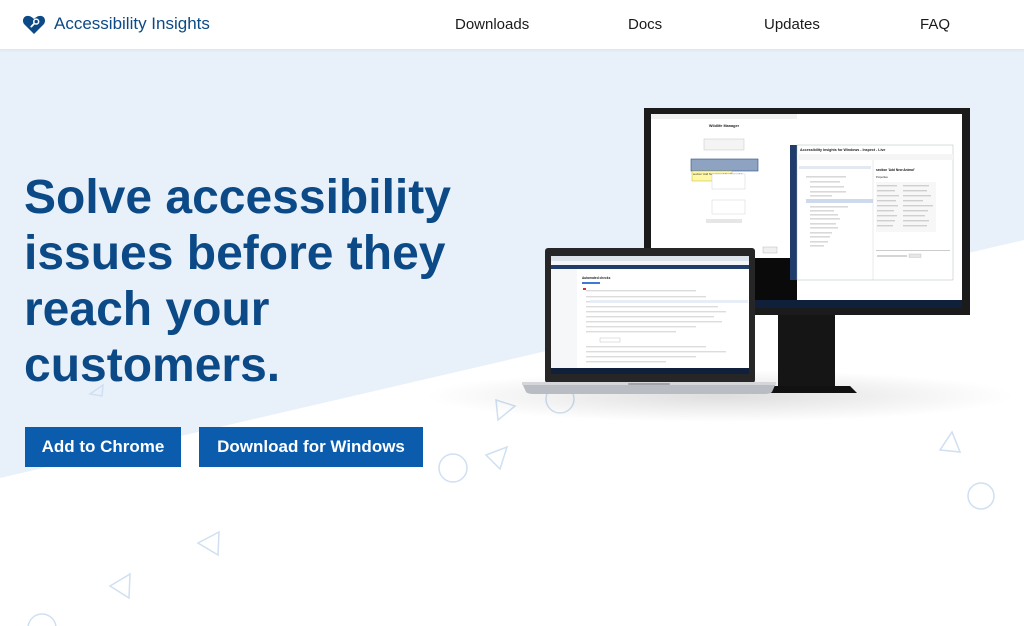  Describe the element at coordinates (596, 278) in the screenshot. I see `laptop-app-title: Automated checks` at that location.